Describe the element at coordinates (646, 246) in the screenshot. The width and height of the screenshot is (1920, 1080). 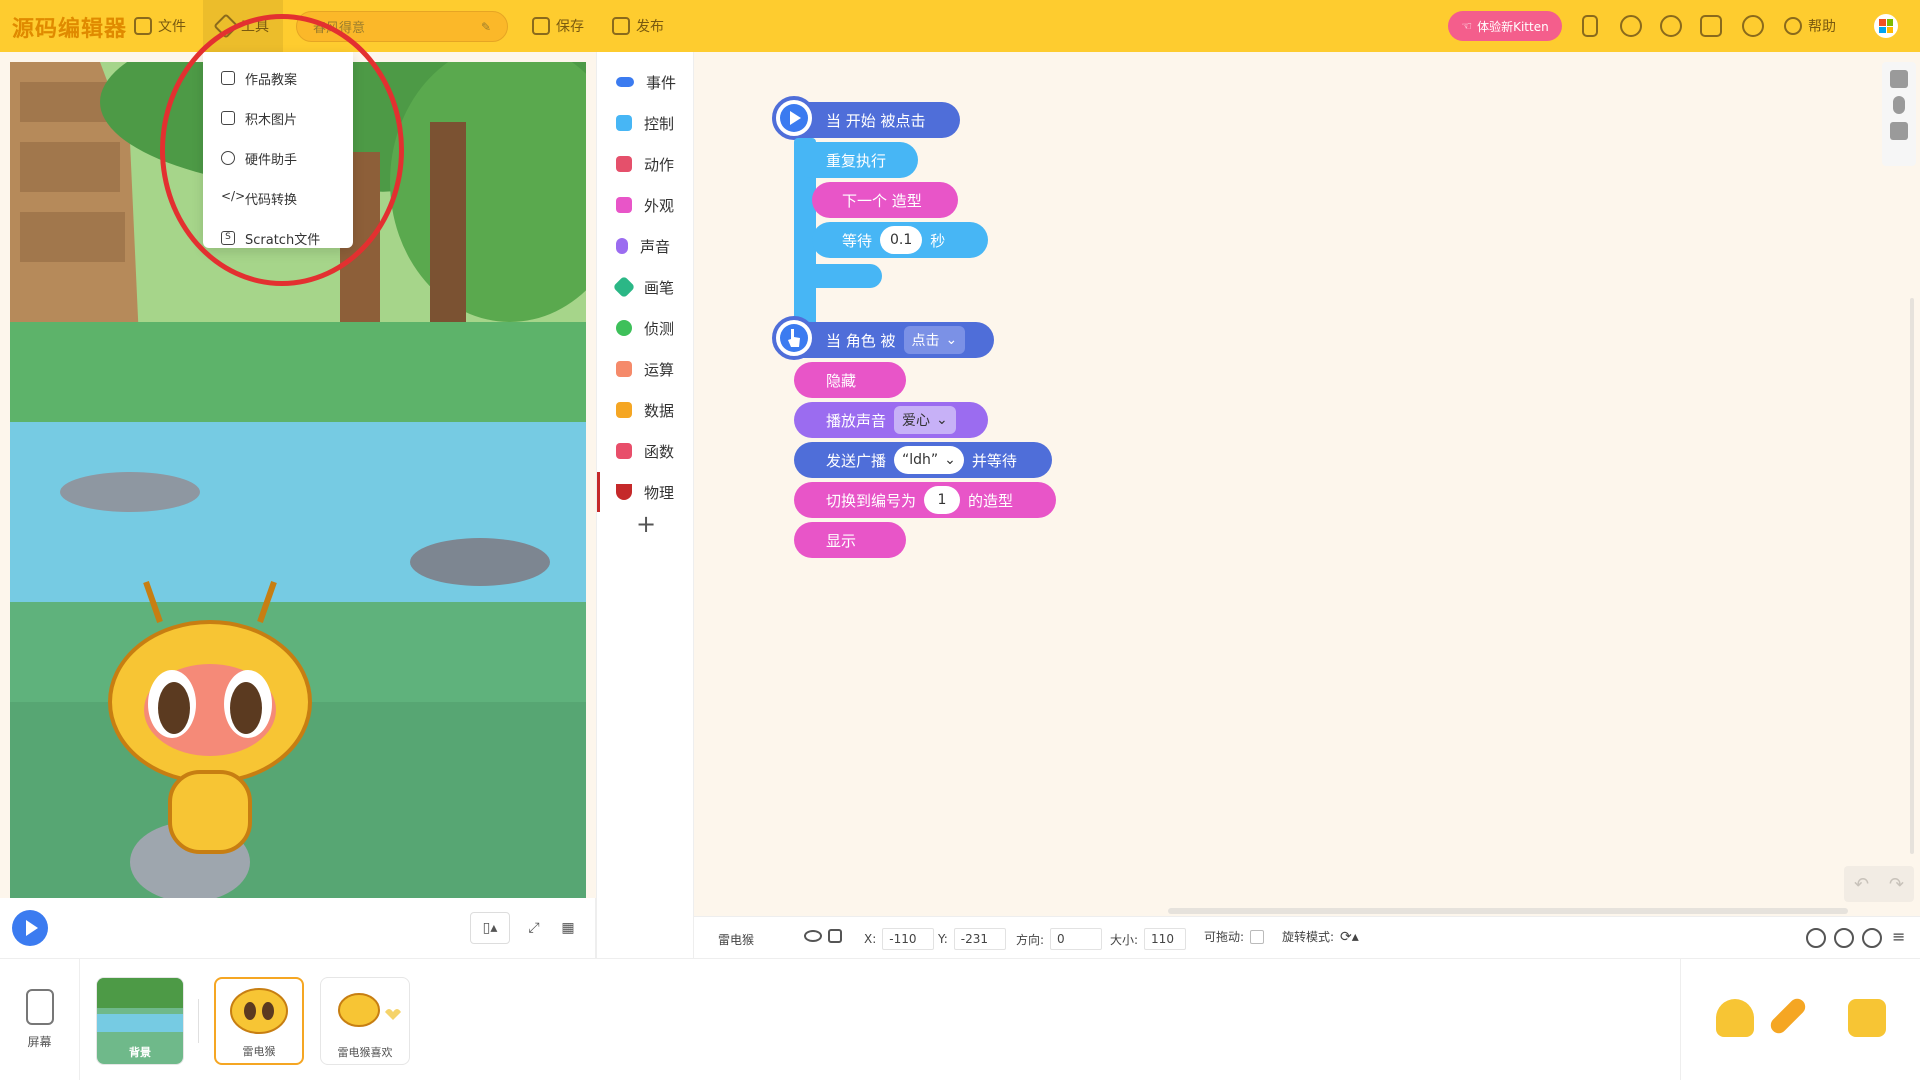
I see `category-sound: 声音` at that location.